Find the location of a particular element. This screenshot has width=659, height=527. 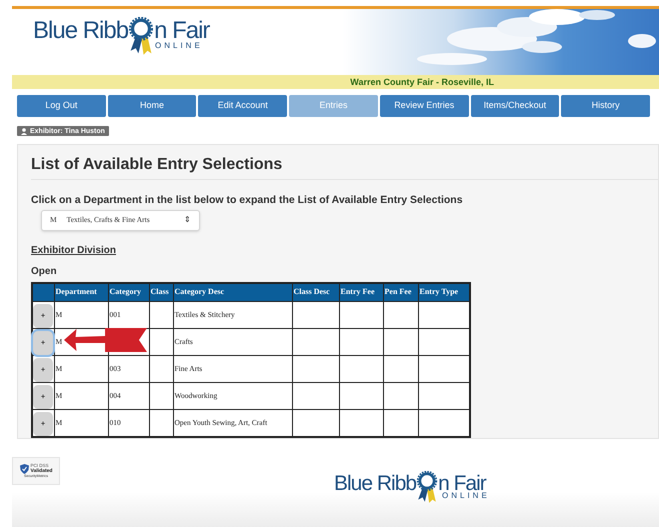

column-header: Entry Type is located at coordinates (439, 291).